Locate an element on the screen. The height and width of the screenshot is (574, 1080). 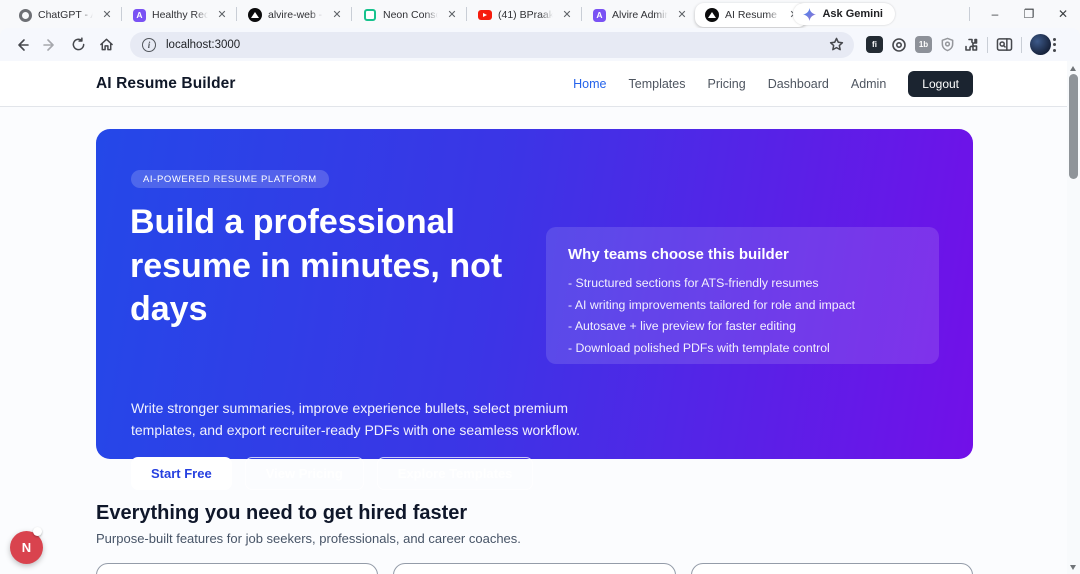
view-pricing-button: View Pricing is located at coordinates (304, 473).